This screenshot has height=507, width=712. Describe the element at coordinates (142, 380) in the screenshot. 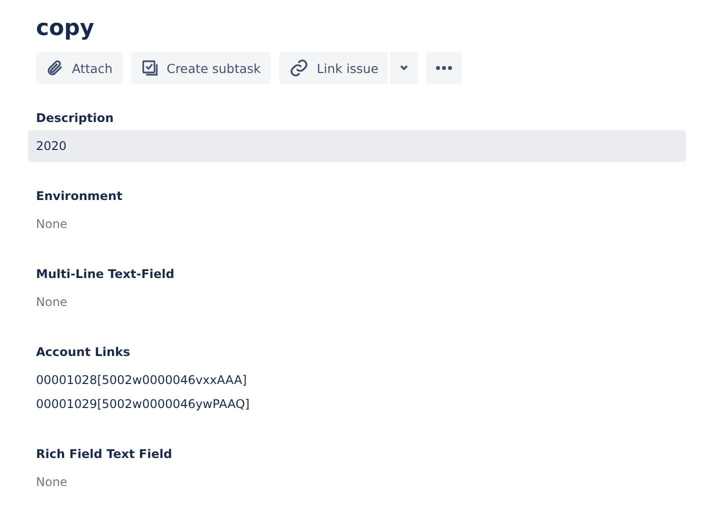

I see `field-value: 00001028[5002w0000046vxxAAA]` at that location.